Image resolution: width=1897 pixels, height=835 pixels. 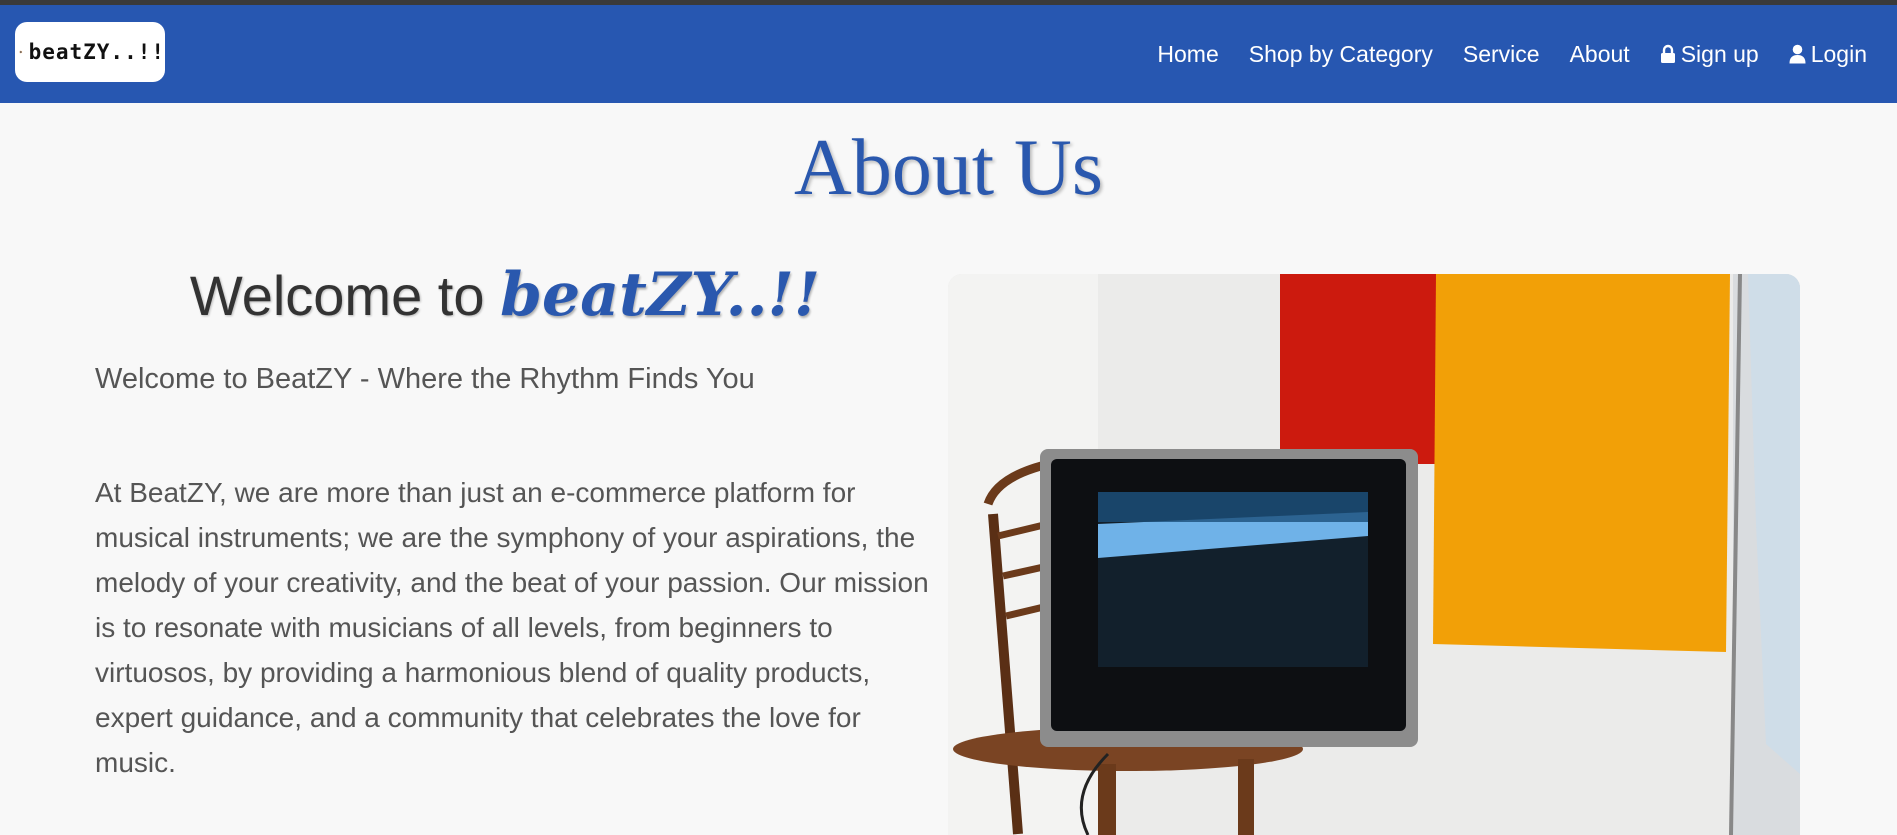 I want to click on nav-service: Service, so click(x=1501, y=54).